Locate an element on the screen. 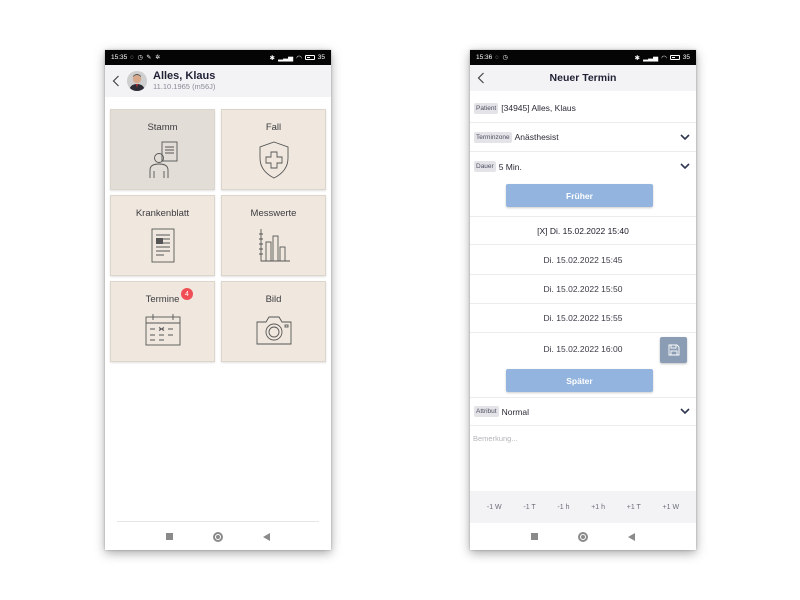 This screenshot has width=800, height=600. time-slot-selected: [X] Di. 15.02.2022 15:40 is located at coordinates (583, 230).